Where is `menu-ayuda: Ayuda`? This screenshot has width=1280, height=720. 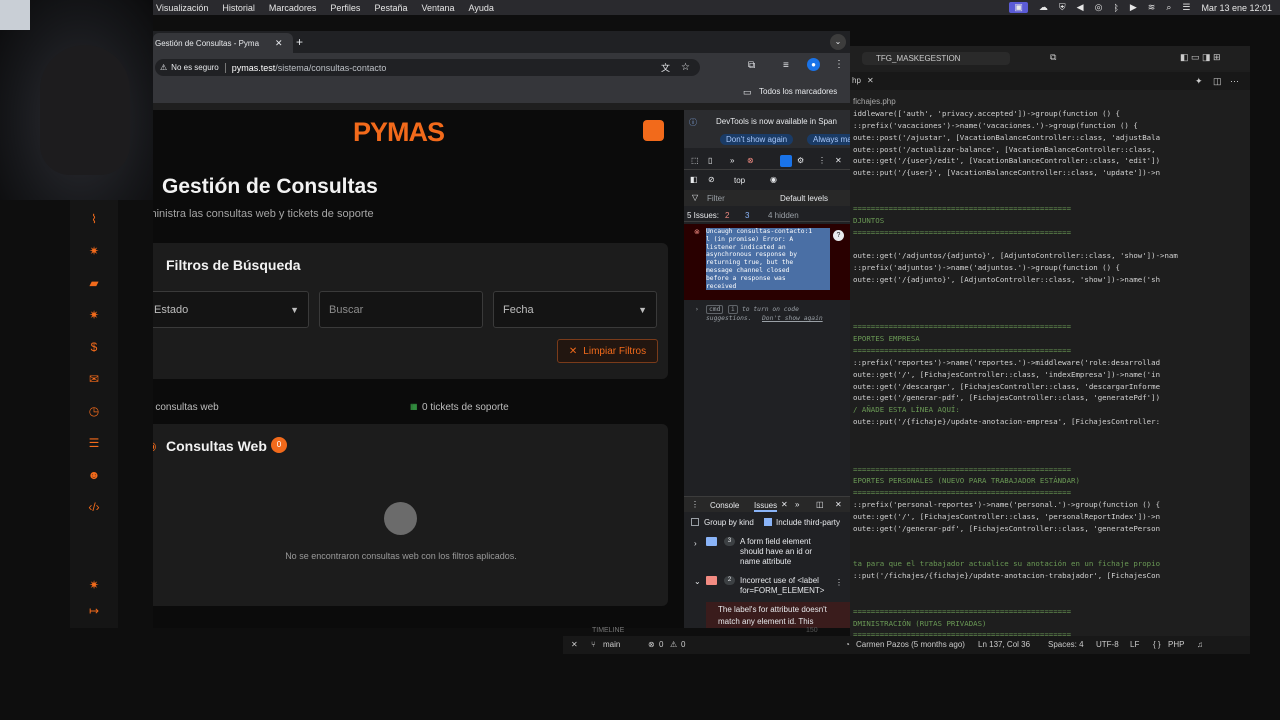 menu-ayuda: Ayuda is located at coordinates (481, 8).